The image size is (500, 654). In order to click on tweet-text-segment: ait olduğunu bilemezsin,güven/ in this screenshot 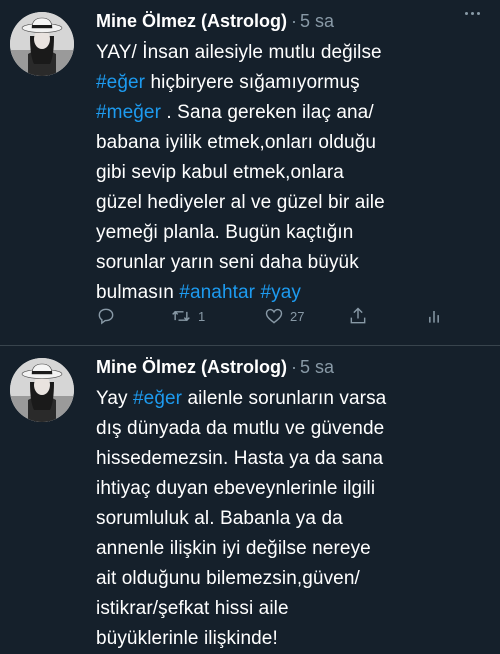, I will do `click(228, 578)`.